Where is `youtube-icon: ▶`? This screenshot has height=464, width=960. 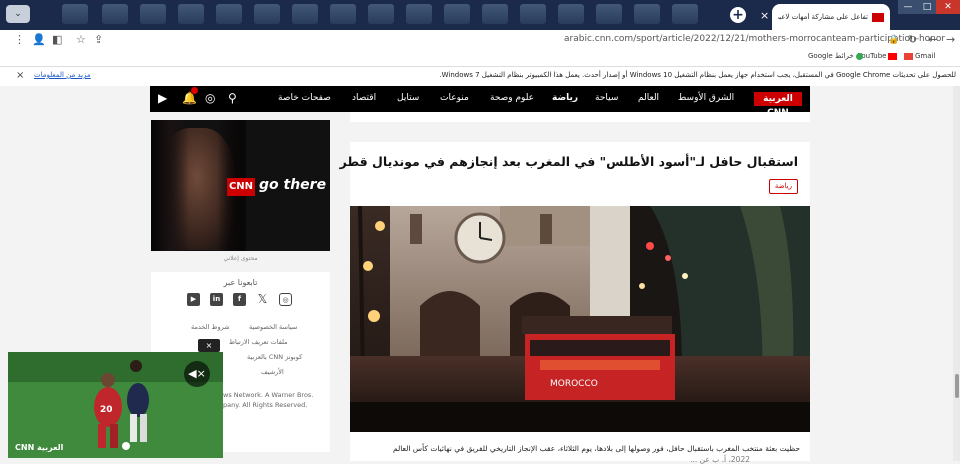
youtube-icon: ▶ is located at coordinates (193, 299).